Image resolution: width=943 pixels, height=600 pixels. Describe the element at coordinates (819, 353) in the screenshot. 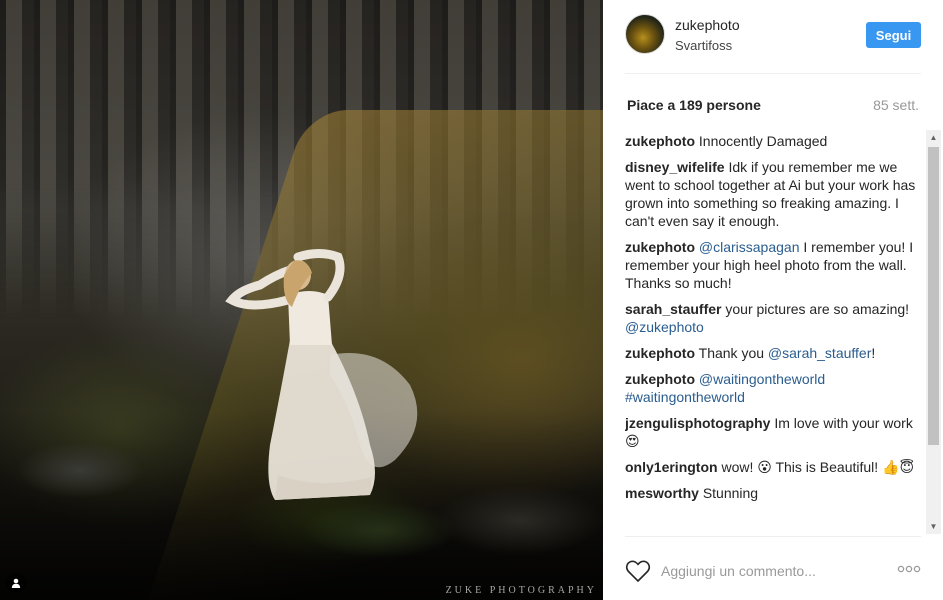

I see `comment-mention: @sarah_stauffer` at that location.